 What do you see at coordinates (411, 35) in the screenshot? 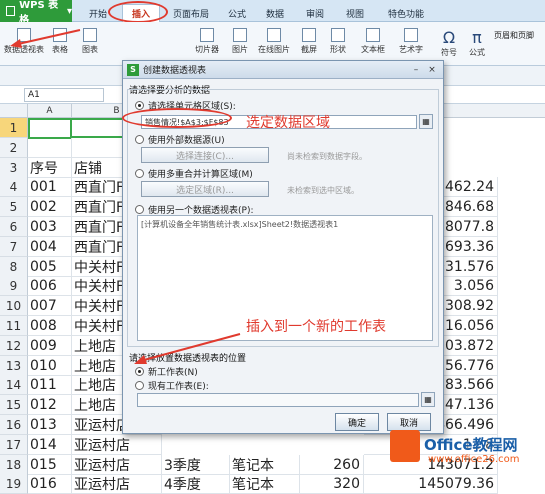
I see `wordart-icon` at bounding box center [411, 35].